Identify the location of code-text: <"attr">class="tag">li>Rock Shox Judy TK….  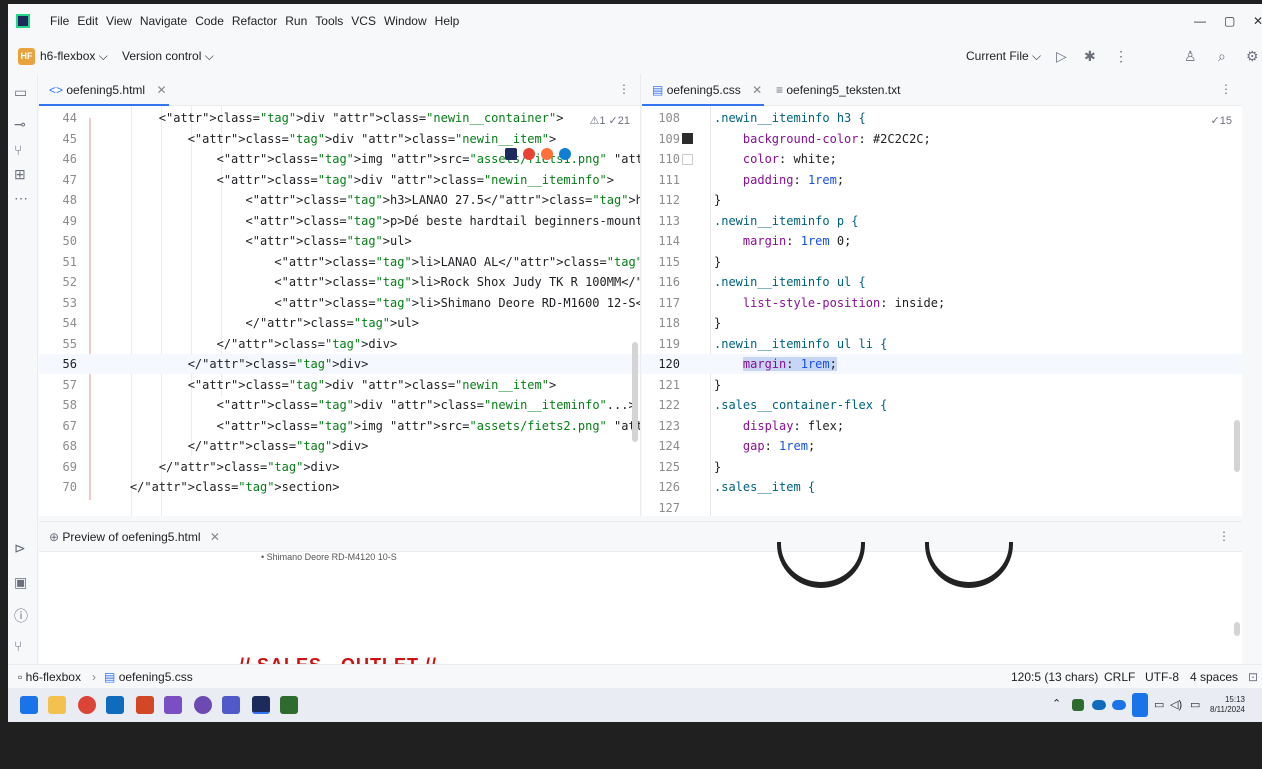
(370, 282).